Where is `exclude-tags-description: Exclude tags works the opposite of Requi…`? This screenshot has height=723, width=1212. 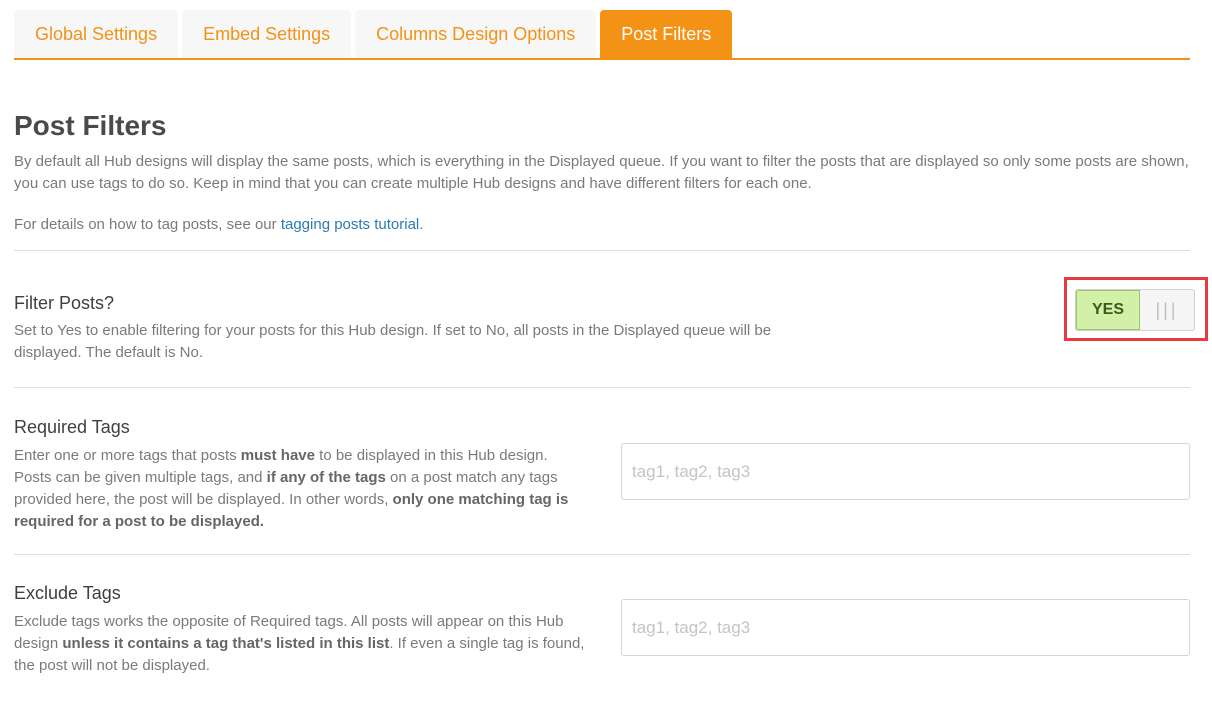 exclude-tags-description: Exclude tags works the opposite of Requi… is located at coordinates (300, 644).